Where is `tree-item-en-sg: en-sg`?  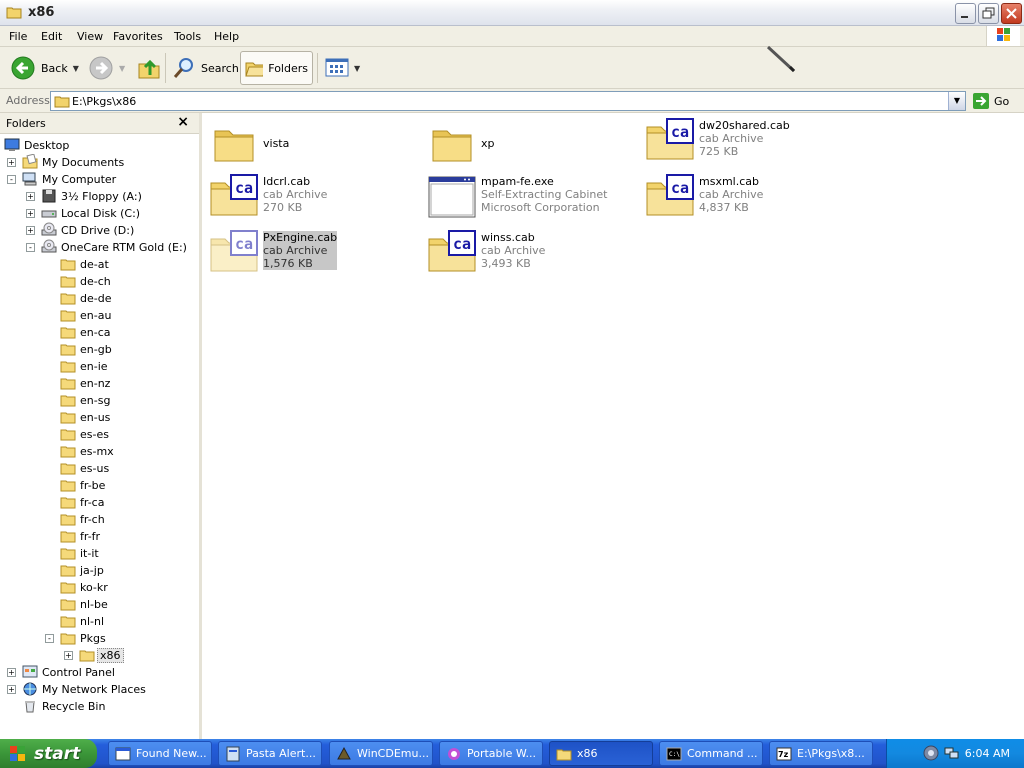
tree-item-en-sg: en-sg is located at coordinates (99, 400).